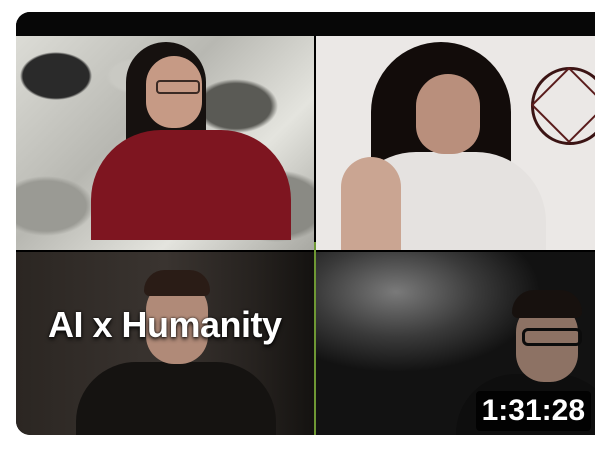 This screenshot has height=451, width=595. Describe the element at coordinates (165, 324) in the screenshot. I see `video-title: AI x Humanity` at that location.